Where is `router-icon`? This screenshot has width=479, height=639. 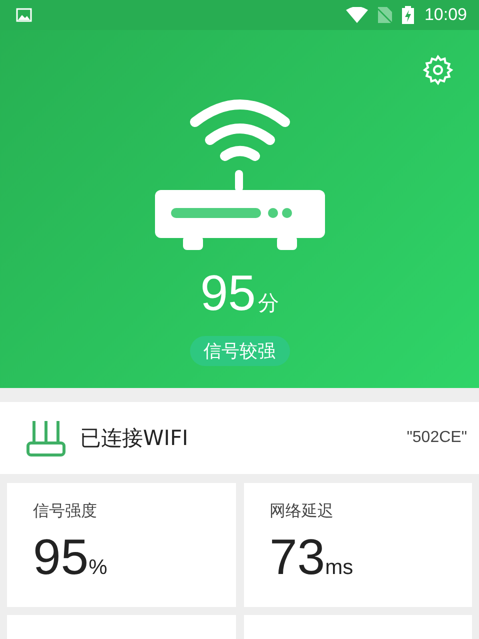
router-icon is located at coordinates (46, 438).